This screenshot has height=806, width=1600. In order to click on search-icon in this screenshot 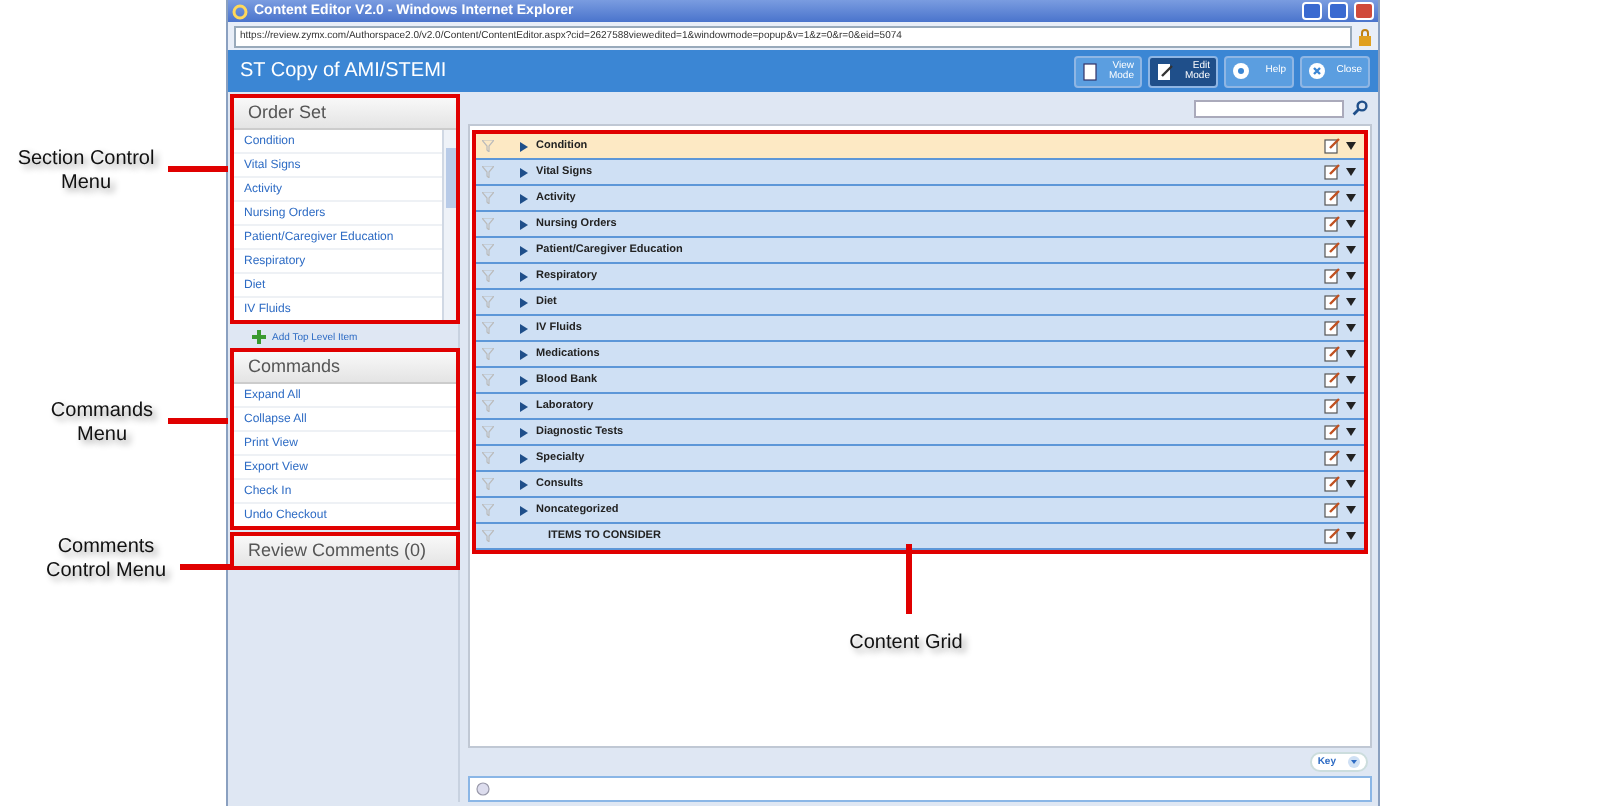, I will do `click(1360, 108)`.